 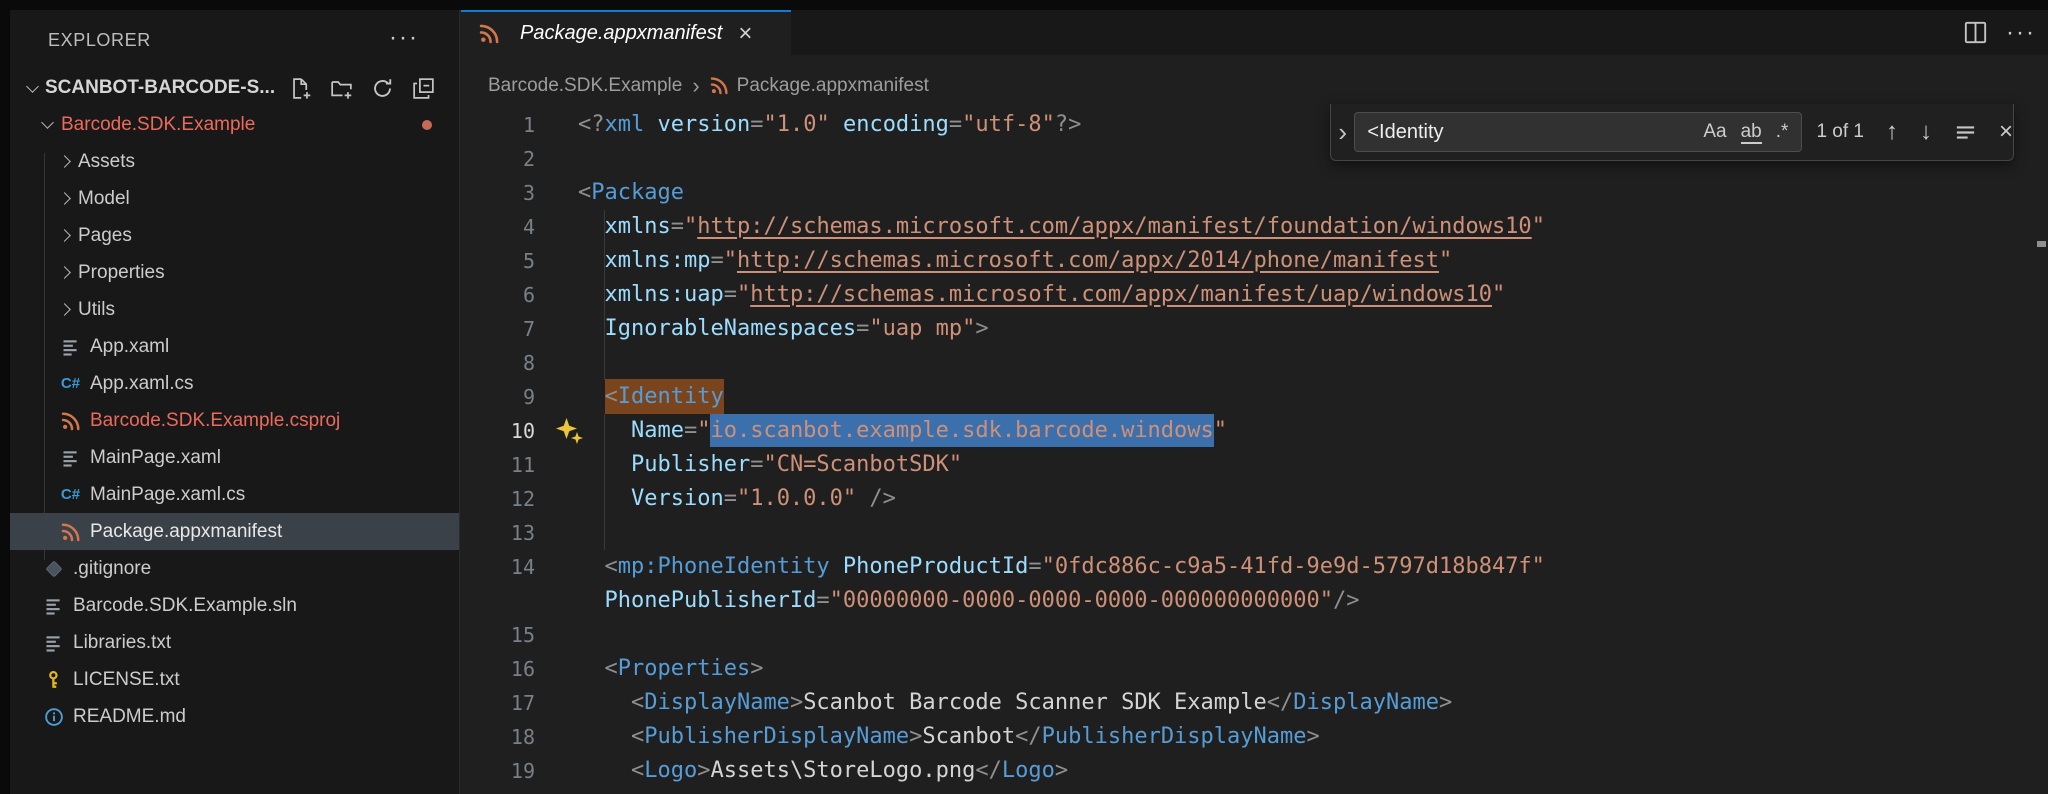 I want to click on editor-tab-bar: Package.appxmanifest × ···, so click(x=1254, y=32).